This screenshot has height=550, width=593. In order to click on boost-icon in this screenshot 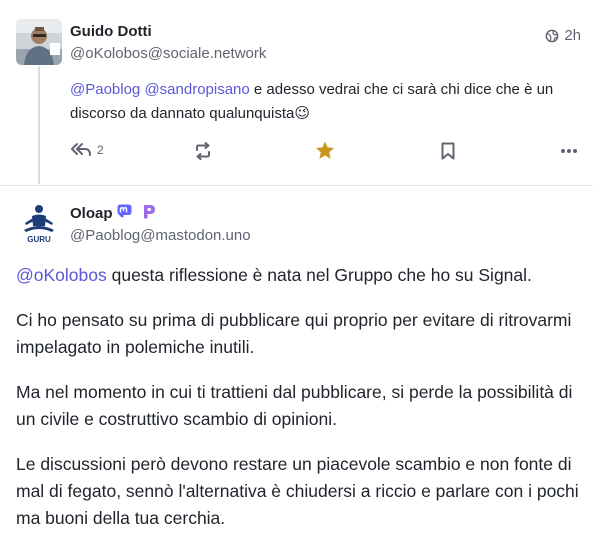, I will do `click(203, 151)`.